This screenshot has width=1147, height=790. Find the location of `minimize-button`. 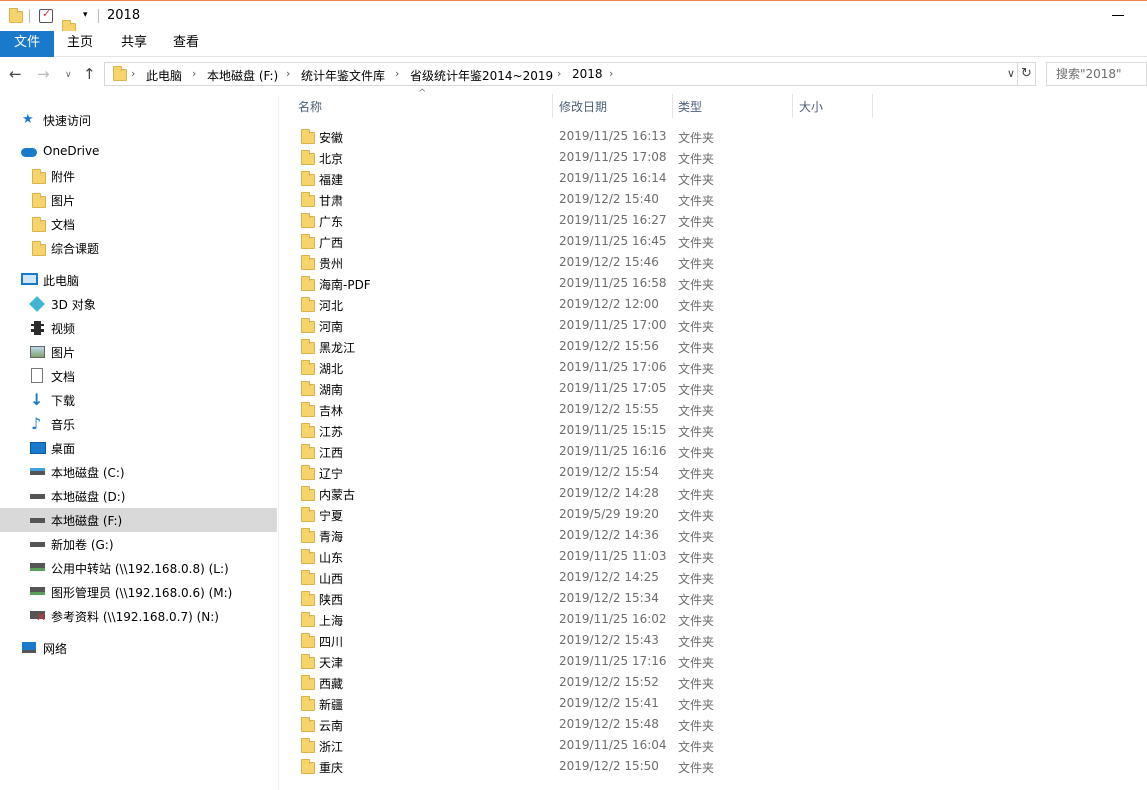

minimize-button is located at coordinates (1118, 15).